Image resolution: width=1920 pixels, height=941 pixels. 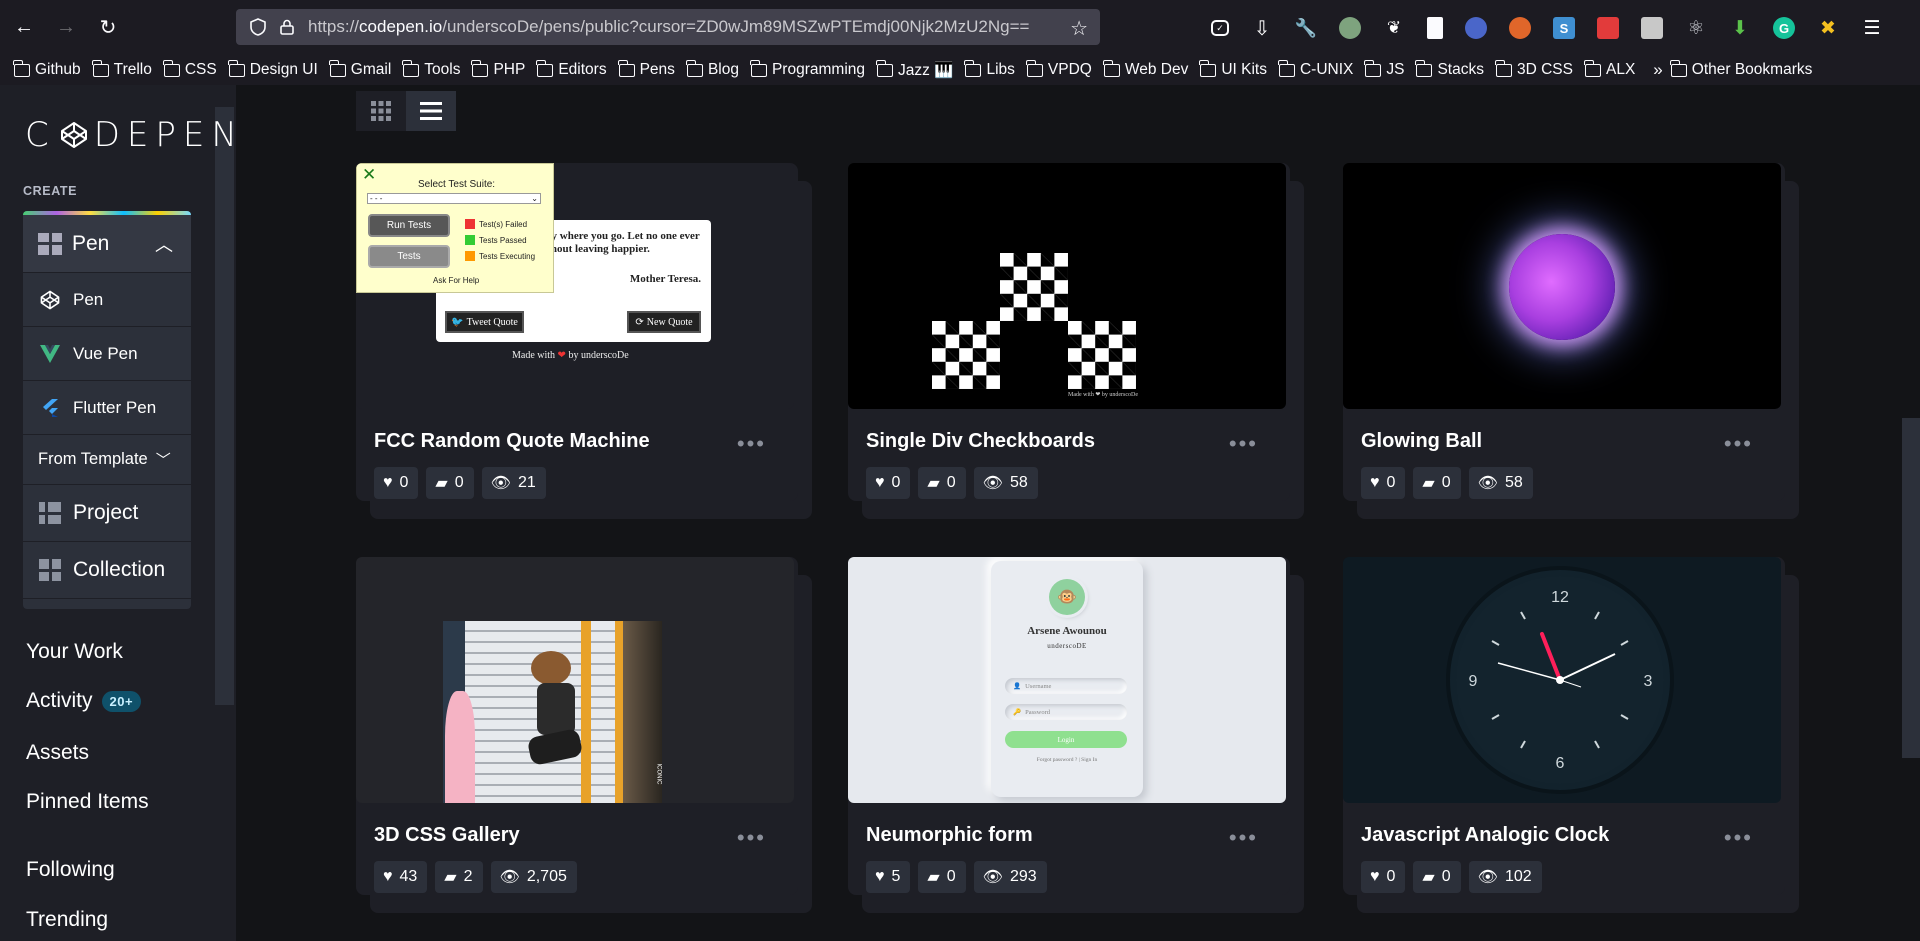 I want to click on bookmark-folder: Design UI, so click(x=272, y=69).